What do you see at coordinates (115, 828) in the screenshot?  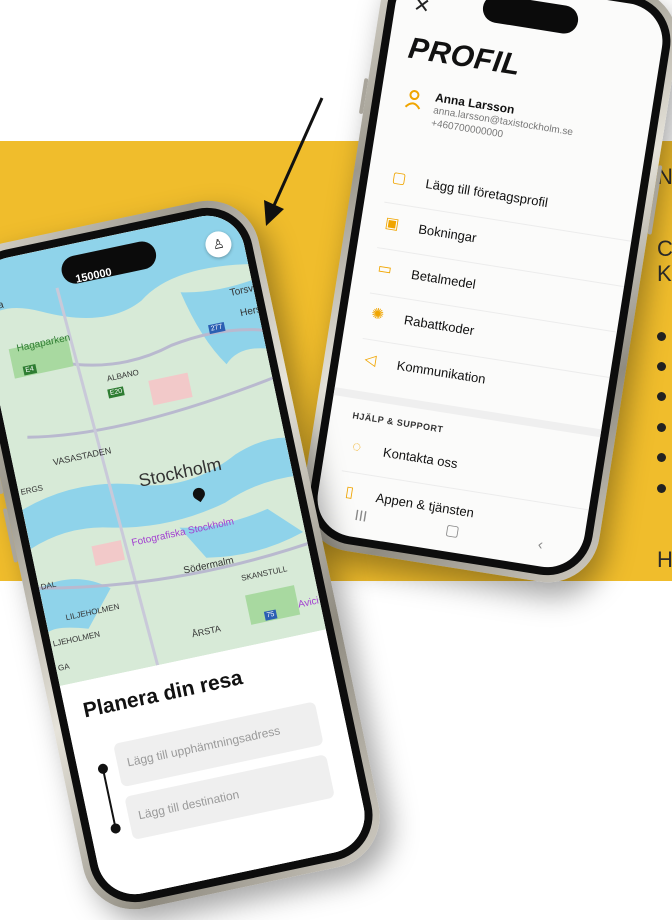 I see `route-end-dot` at bounding box center [115, 828].